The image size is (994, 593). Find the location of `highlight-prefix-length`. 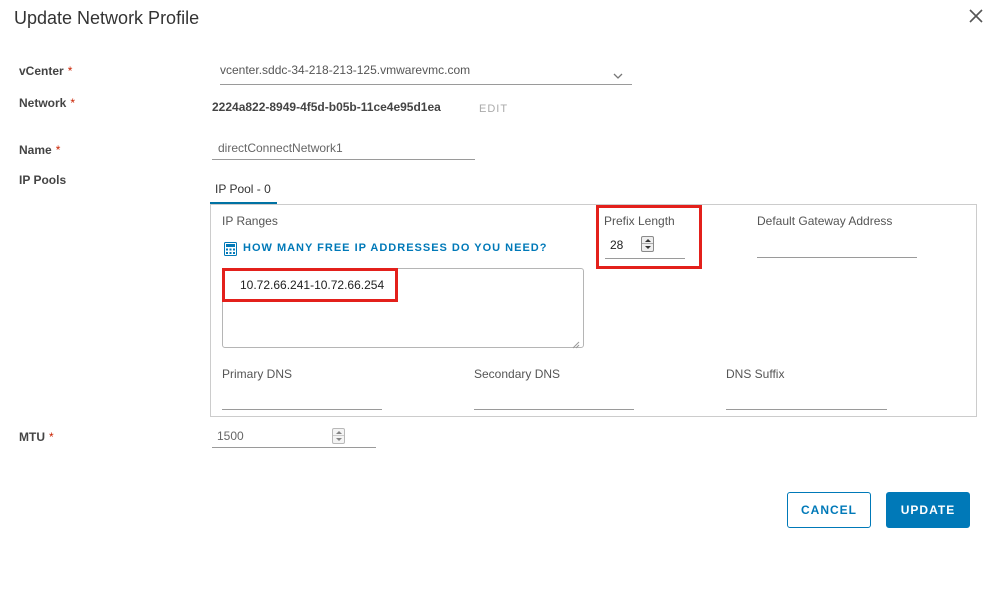

highlight-prefix-length is located at coordinates (649, 237).